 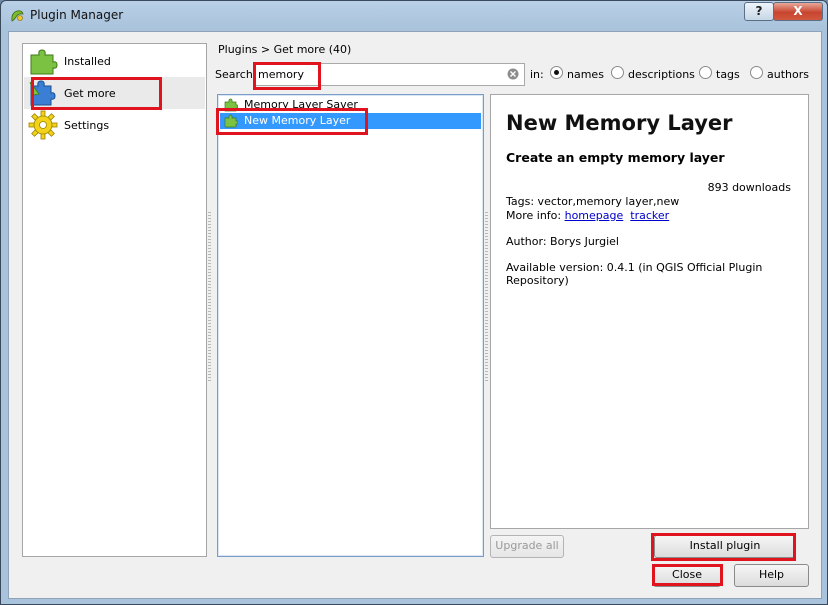 I want to click on more-info-label: More info:, so click(x=534, y=215).